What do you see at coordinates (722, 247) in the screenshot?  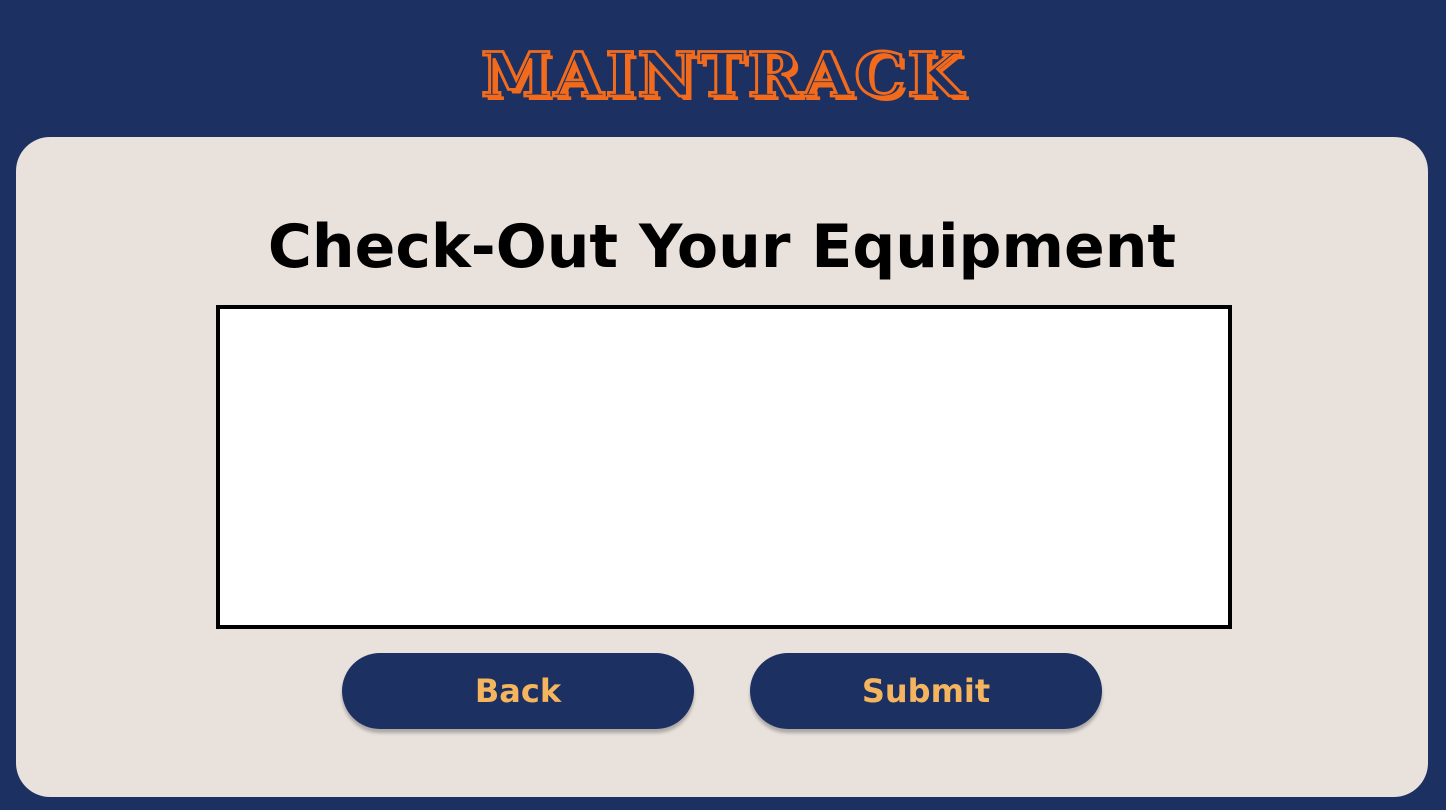 I see `page-title: Check-Out Your Equipment` at bounding box center [722, 247].